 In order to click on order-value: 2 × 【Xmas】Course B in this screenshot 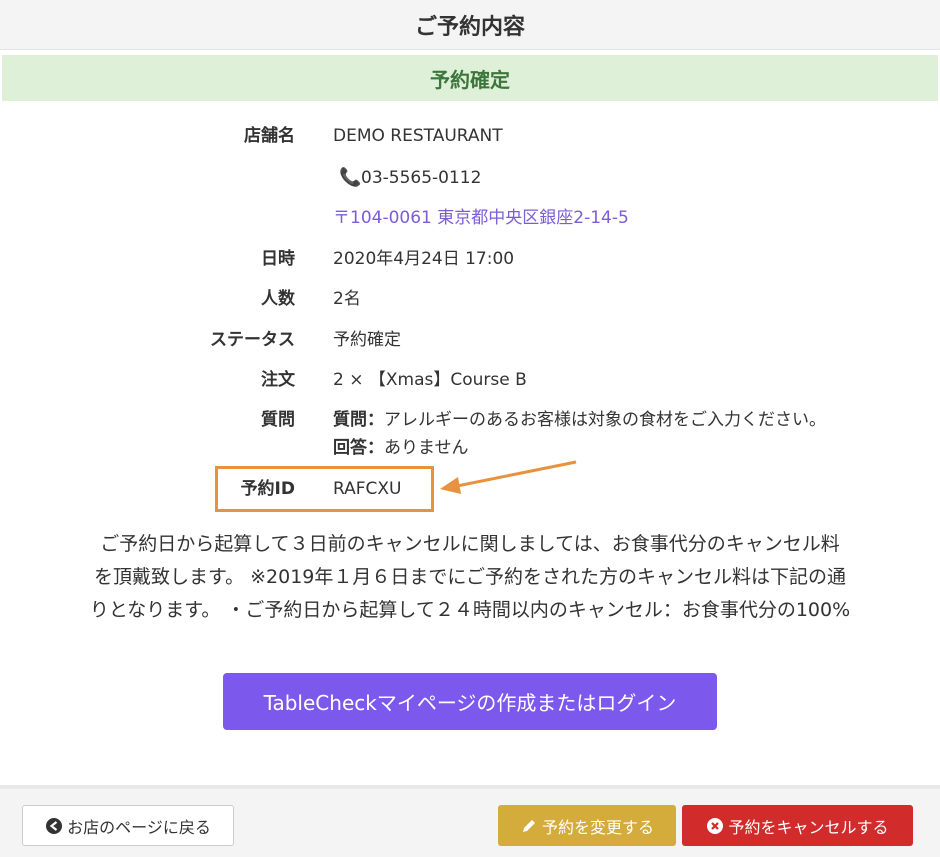, I will do `click(430, 380)`.